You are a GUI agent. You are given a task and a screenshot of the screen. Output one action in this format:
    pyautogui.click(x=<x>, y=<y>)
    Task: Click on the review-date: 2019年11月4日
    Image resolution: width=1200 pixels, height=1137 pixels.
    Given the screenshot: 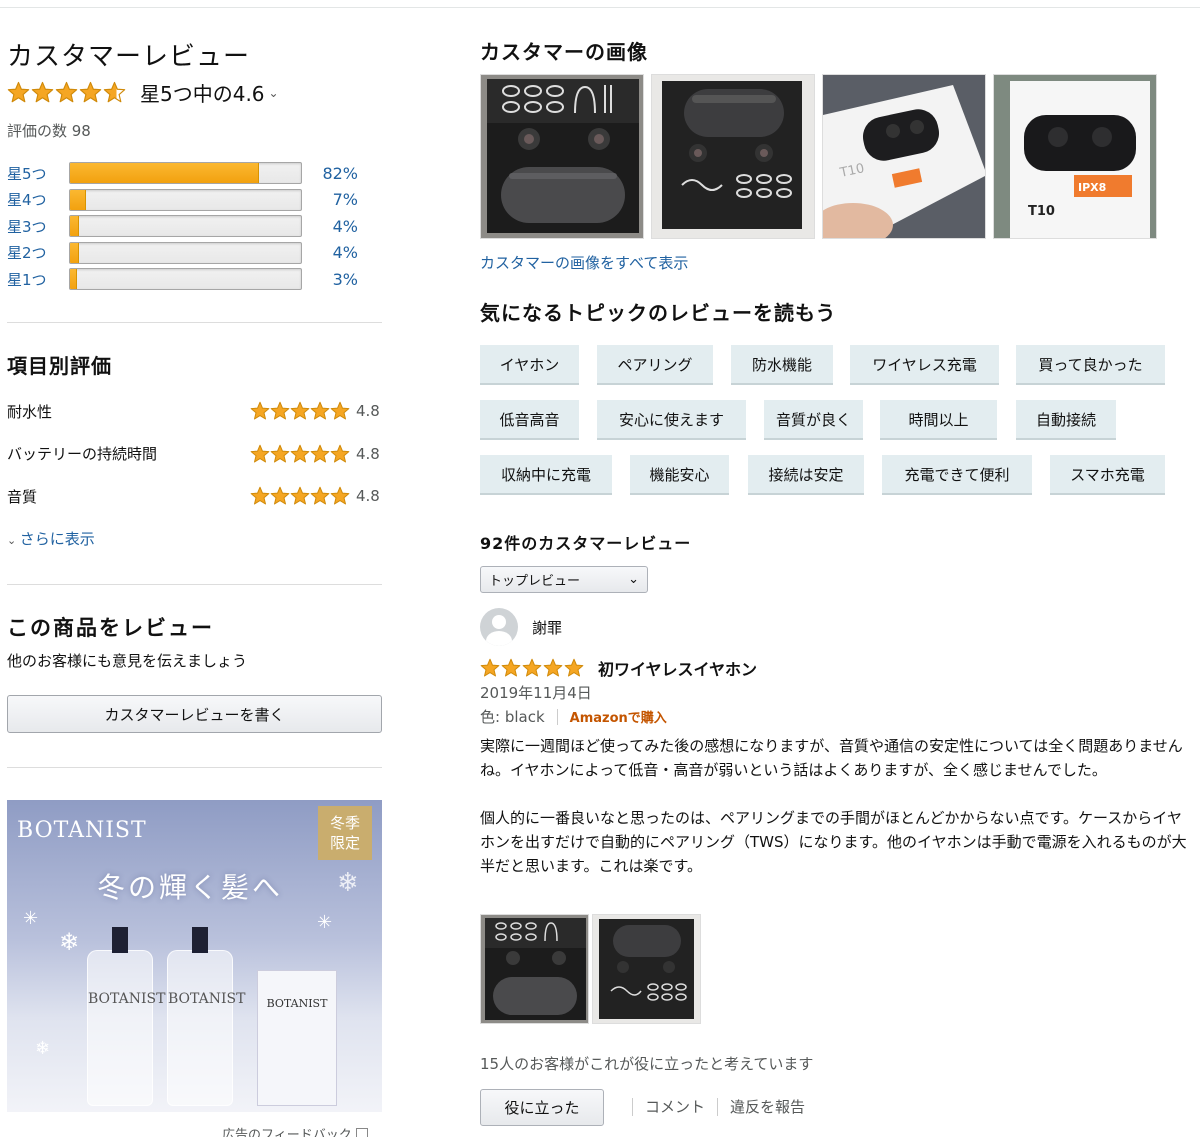 What is the action you would take?
    pyautogui.click(x=536, y=693)
    